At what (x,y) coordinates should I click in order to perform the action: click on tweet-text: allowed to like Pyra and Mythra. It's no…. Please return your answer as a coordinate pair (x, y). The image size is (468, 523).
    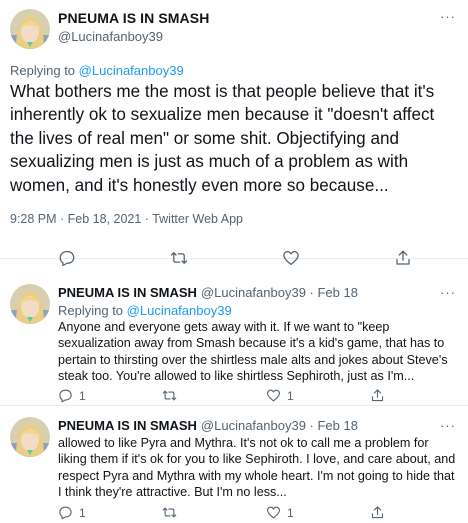
    Looking at the image, I should click on (257, 468).